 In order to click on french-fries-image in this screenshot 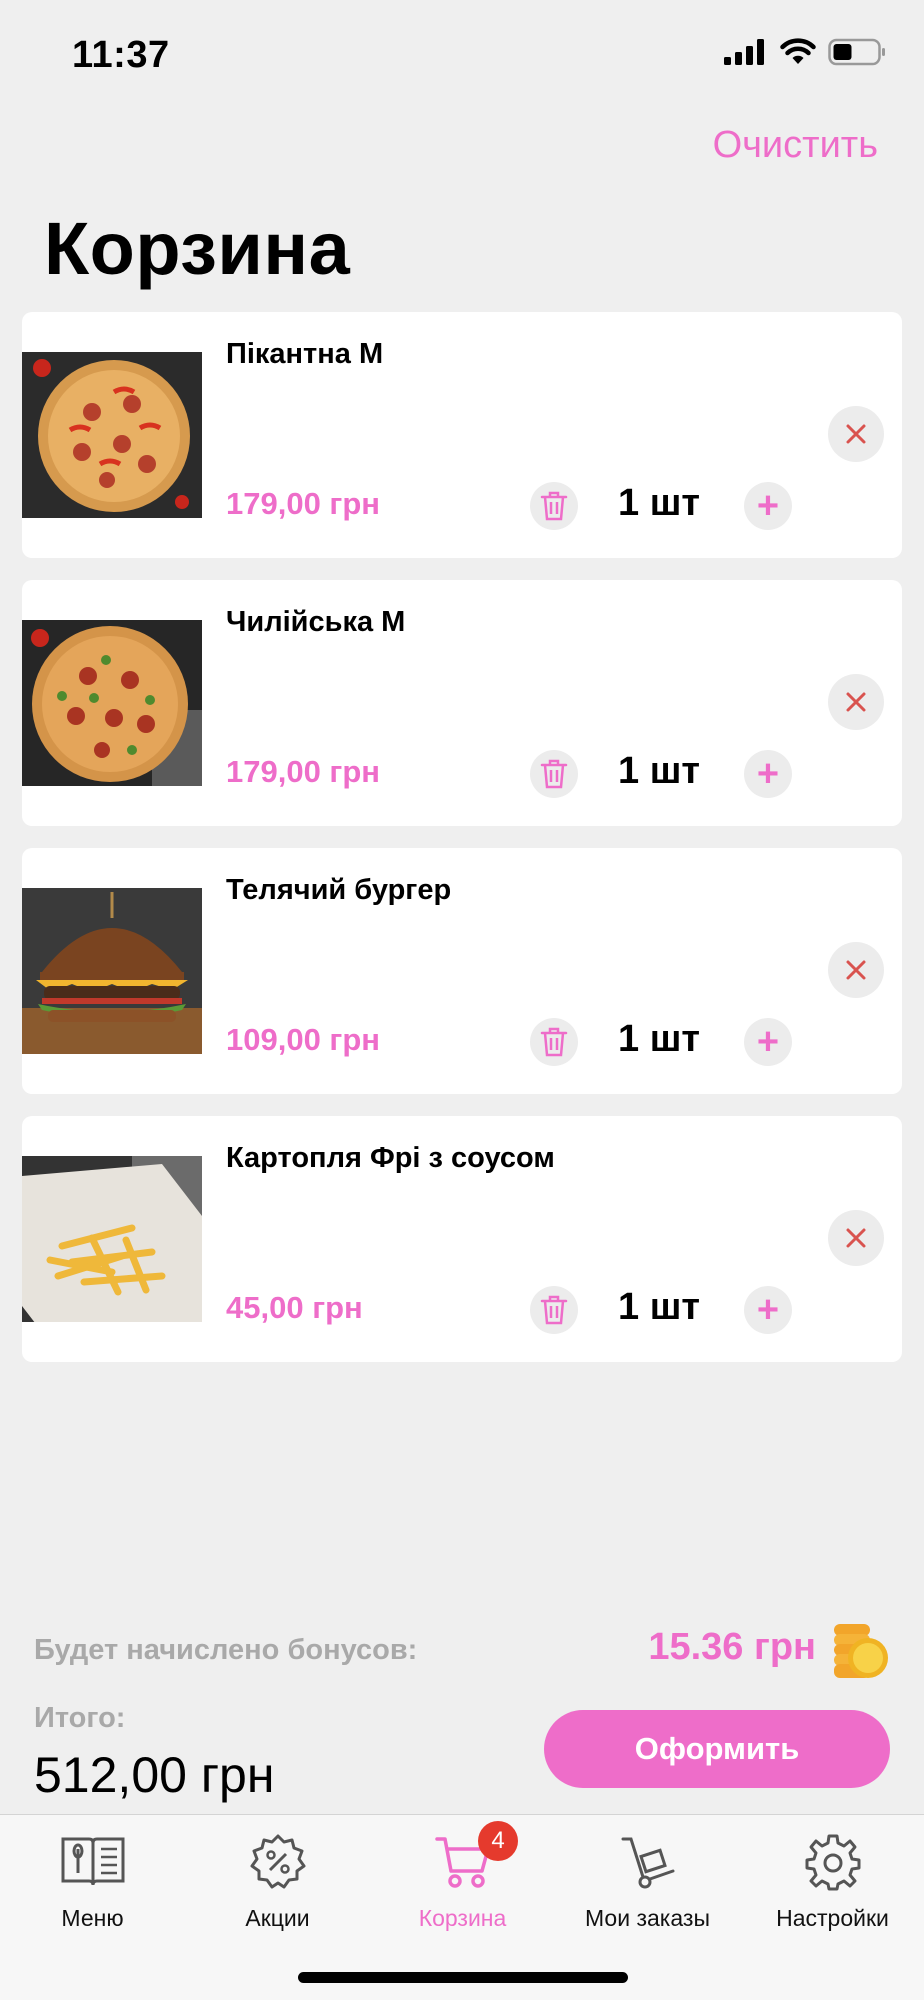, I will do `click(112, 1239)`.